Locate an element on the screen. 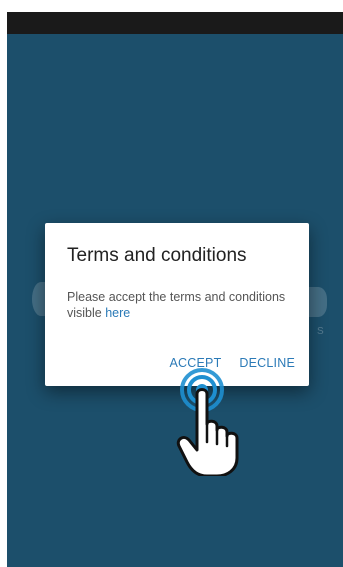 The image size is (343, 567). terms-link: here is located at coordinates (117, 313).